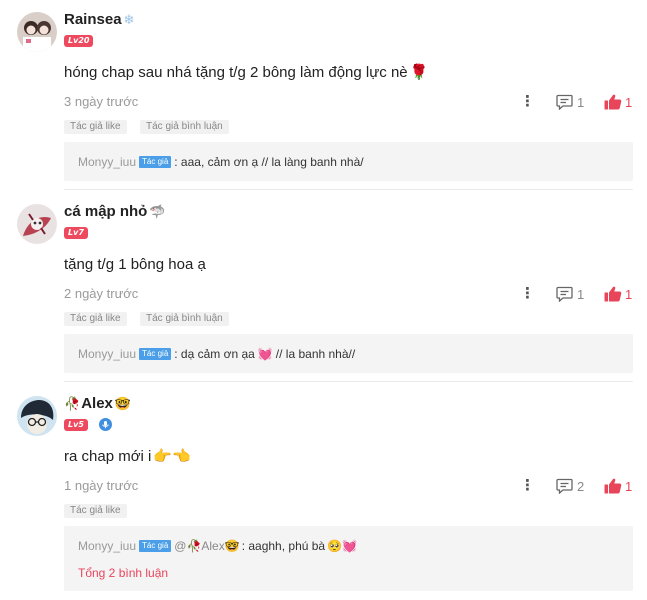  I want to click on reply-button: 2, so click(570, 486).